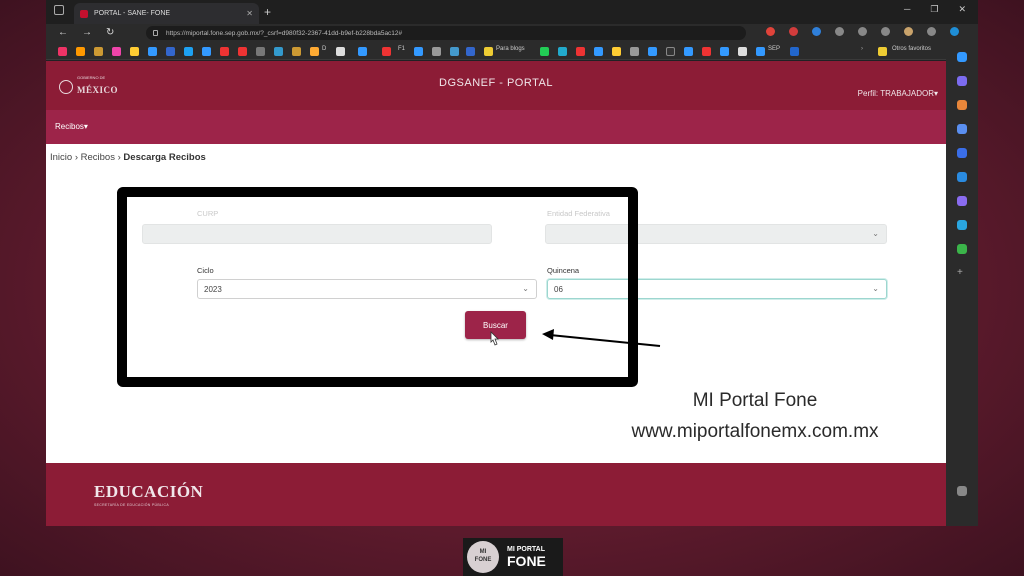  Describe the element at coordinates (755, 400) in the screenshot. I see `overlay-title: MI Portal Fone` at that location.